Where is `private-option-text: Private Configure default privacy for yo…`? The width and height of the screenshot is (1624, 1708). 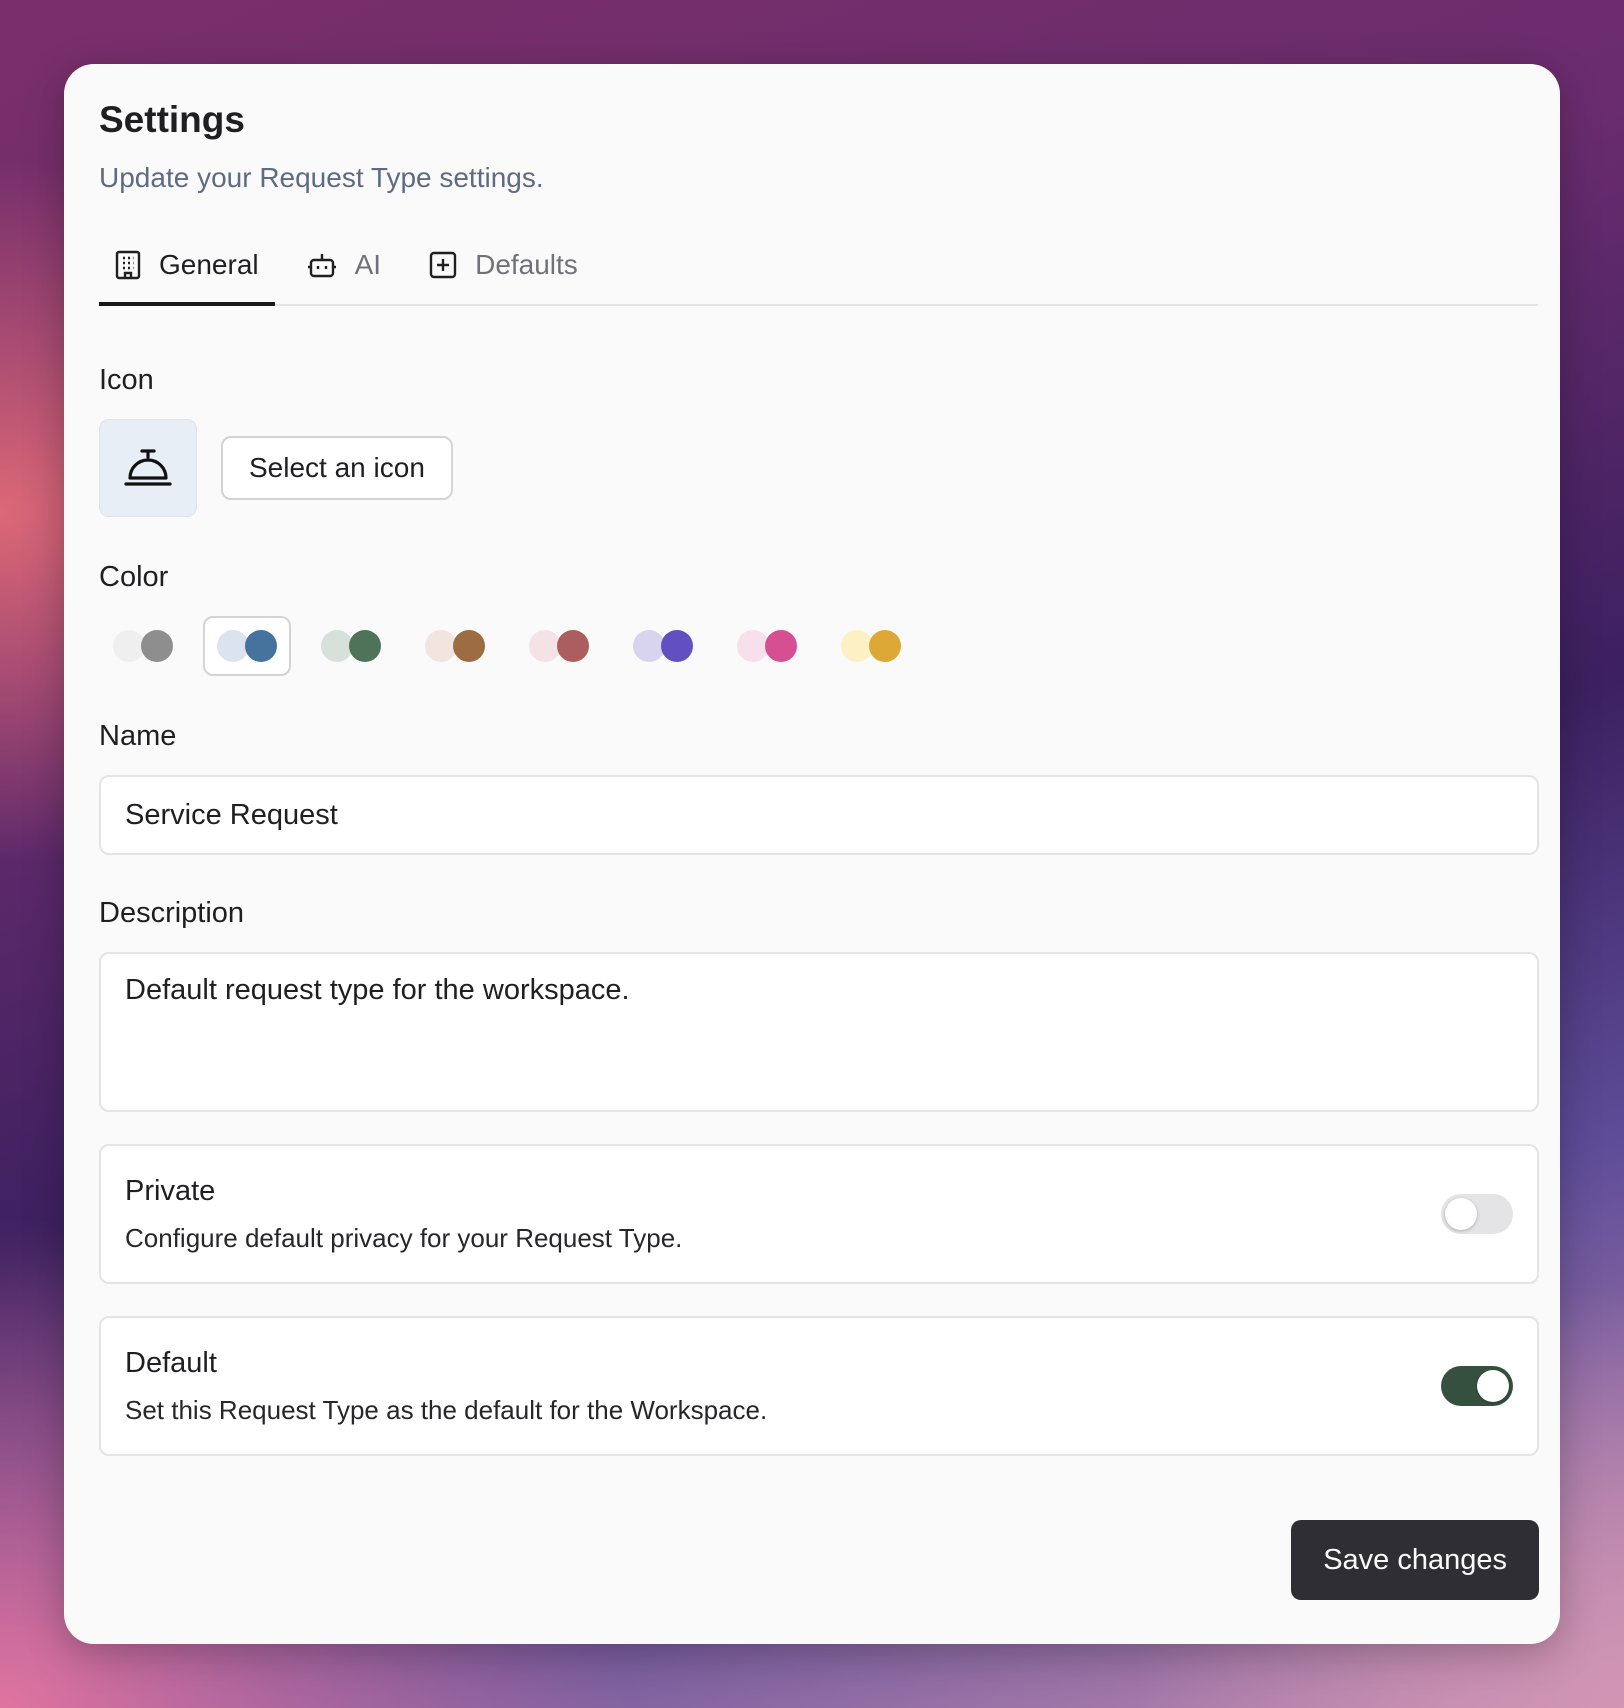 private-option-text: Private Configure default privacy for yo… is located at coordinates (403, 1214).